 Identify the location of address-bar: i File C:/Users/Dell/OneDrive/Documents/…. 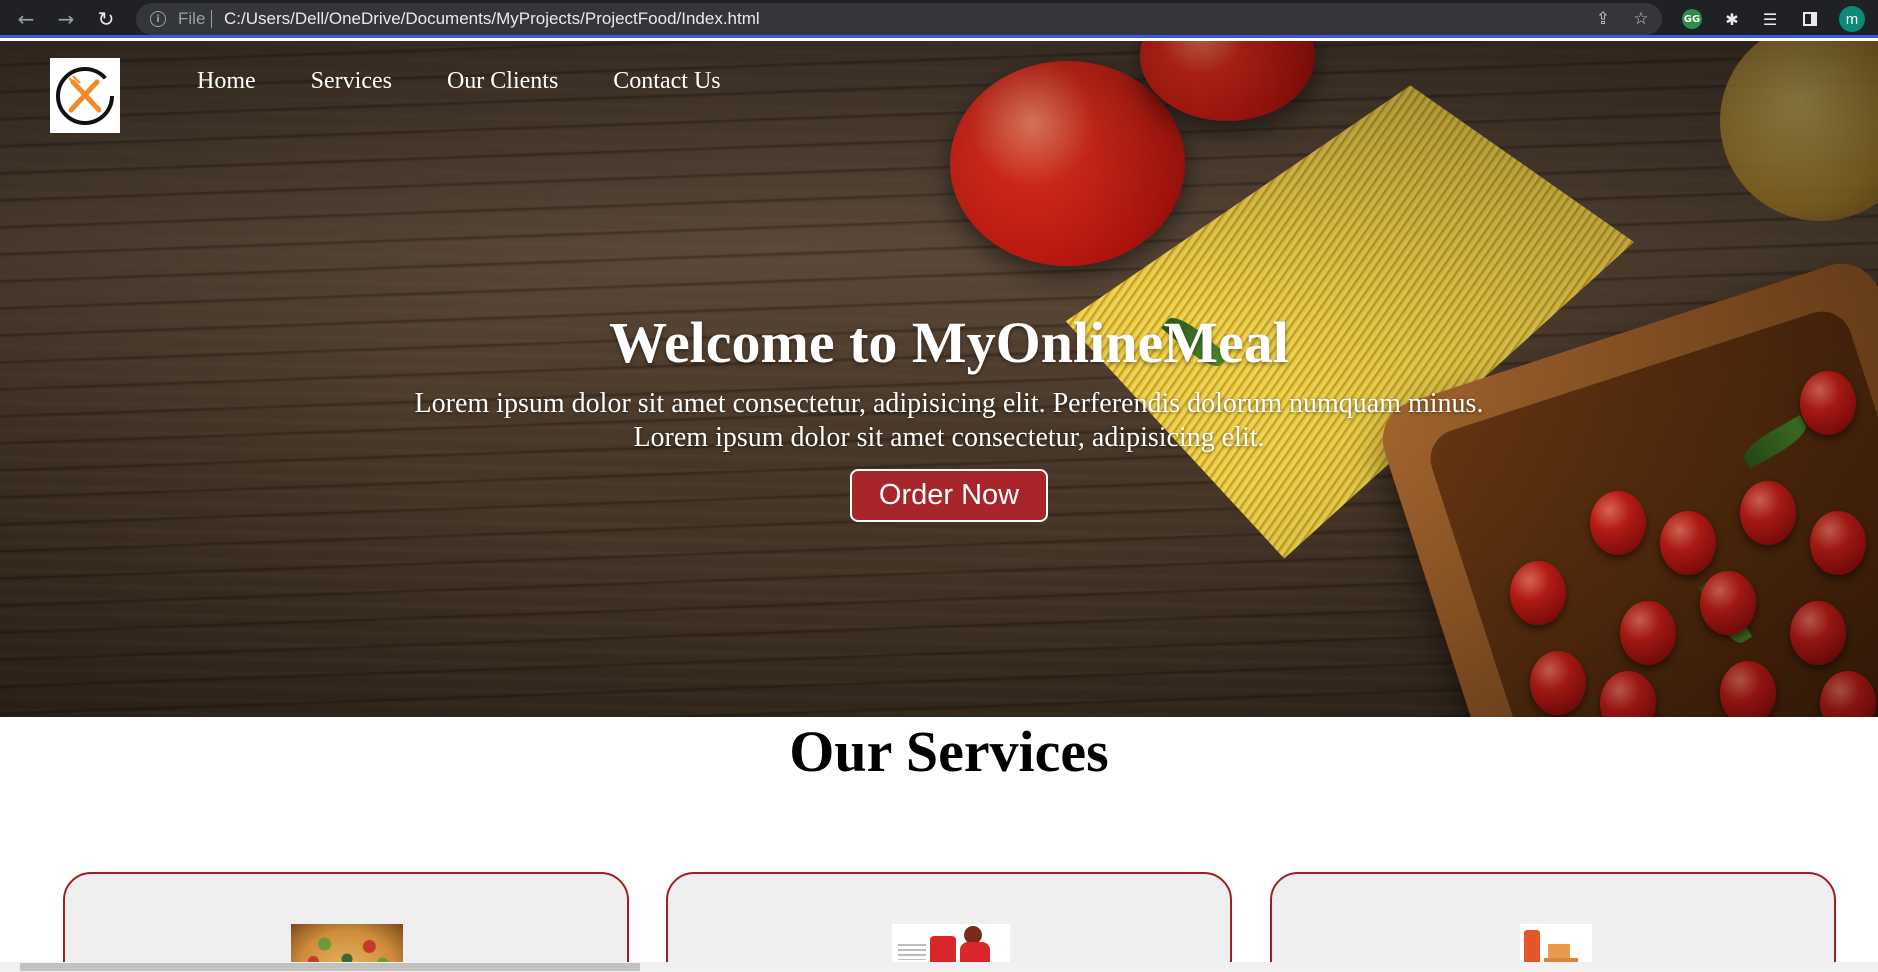
(899, 19).